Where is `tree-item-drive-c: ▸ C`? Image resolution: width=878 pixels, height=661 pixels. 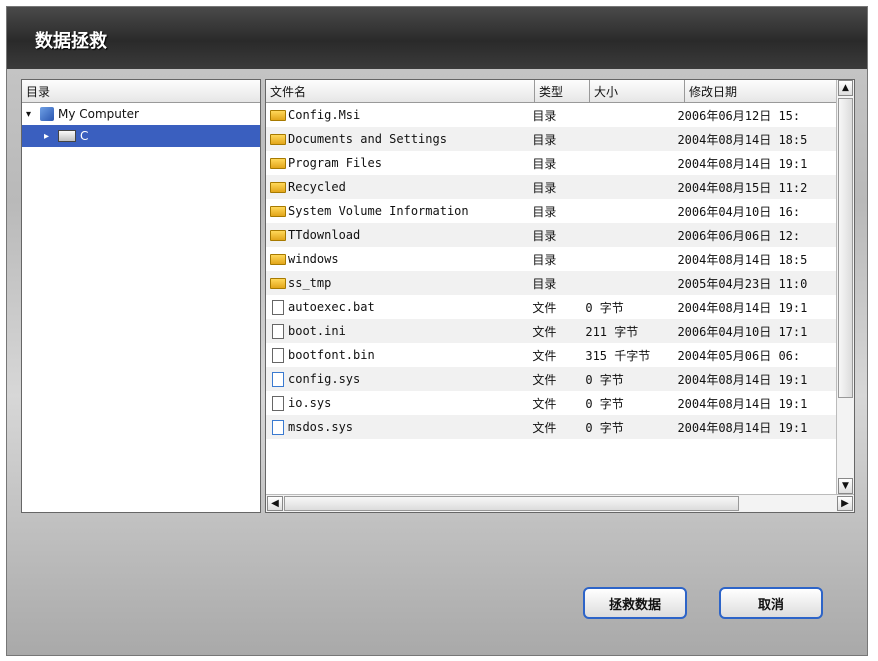
tree-item-drive-c: ▸ C is located at coordinates (141, 136).